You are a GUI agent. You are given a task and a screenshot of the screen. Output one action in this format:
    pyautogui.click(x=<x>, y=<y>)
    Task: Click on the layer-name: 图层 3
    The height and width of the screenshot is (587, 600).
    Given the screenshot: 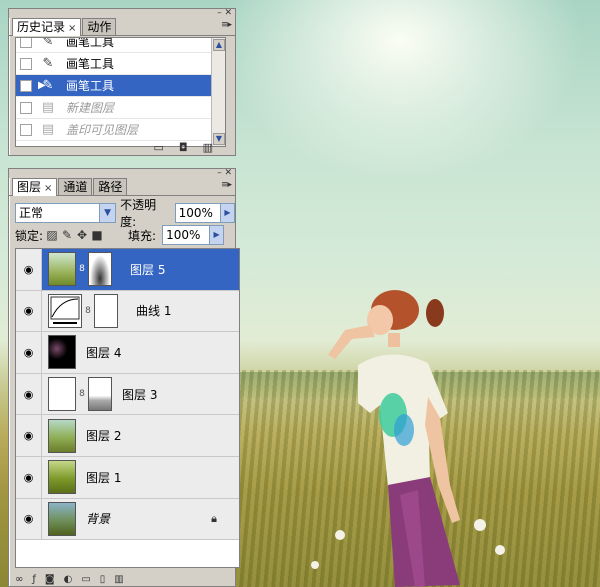 What is the action you would take?
    pyautogui.click(x=139, y=394)
    